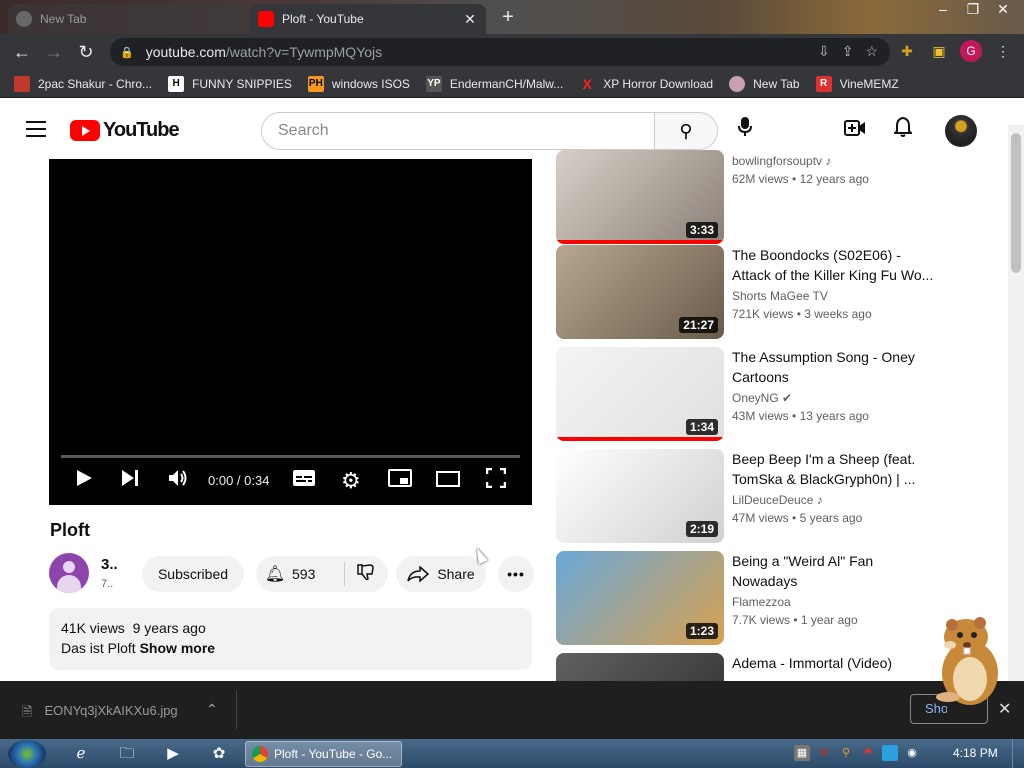 The image size is (1024, 768). What do you see at coordinates (777, 161) in the screenshot?
I see `channel-name: bowlingforsouptv` at bounding box center [777, 161].